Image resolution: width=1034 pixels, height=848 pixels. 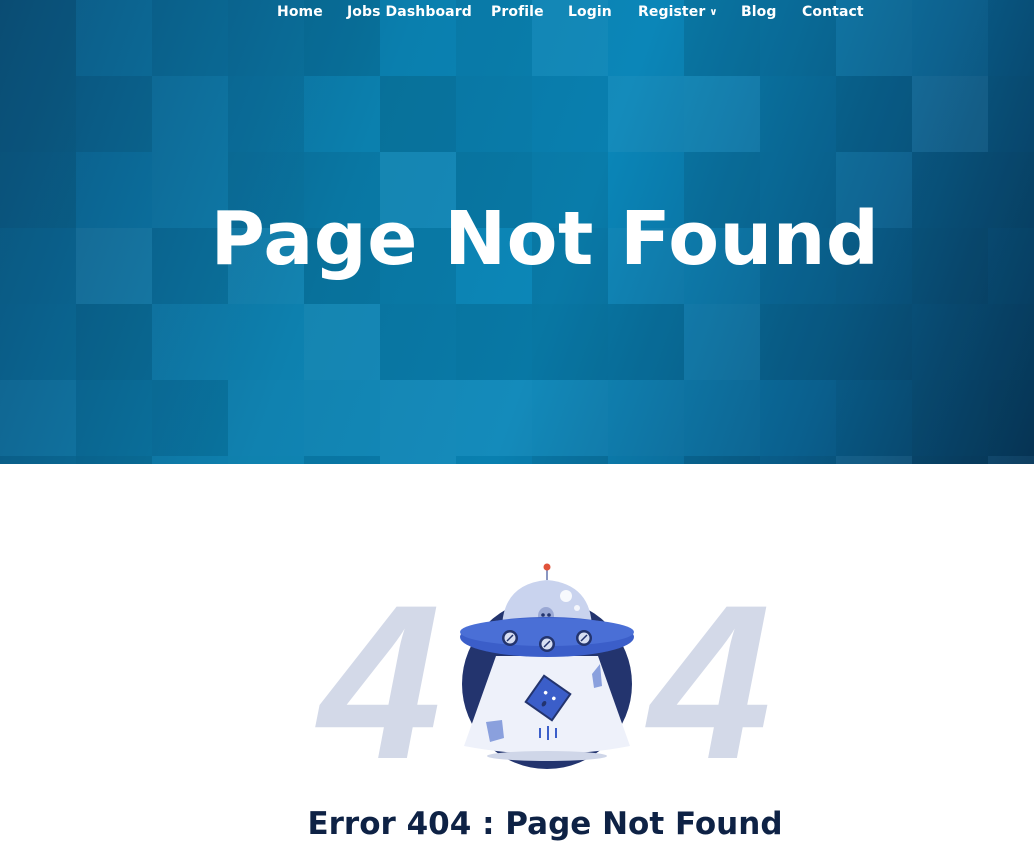 What do you see at coordinates (713, 12) in the screenshot?
I see `chevron-down-icon: ∨` at bounding box center [713, 12].